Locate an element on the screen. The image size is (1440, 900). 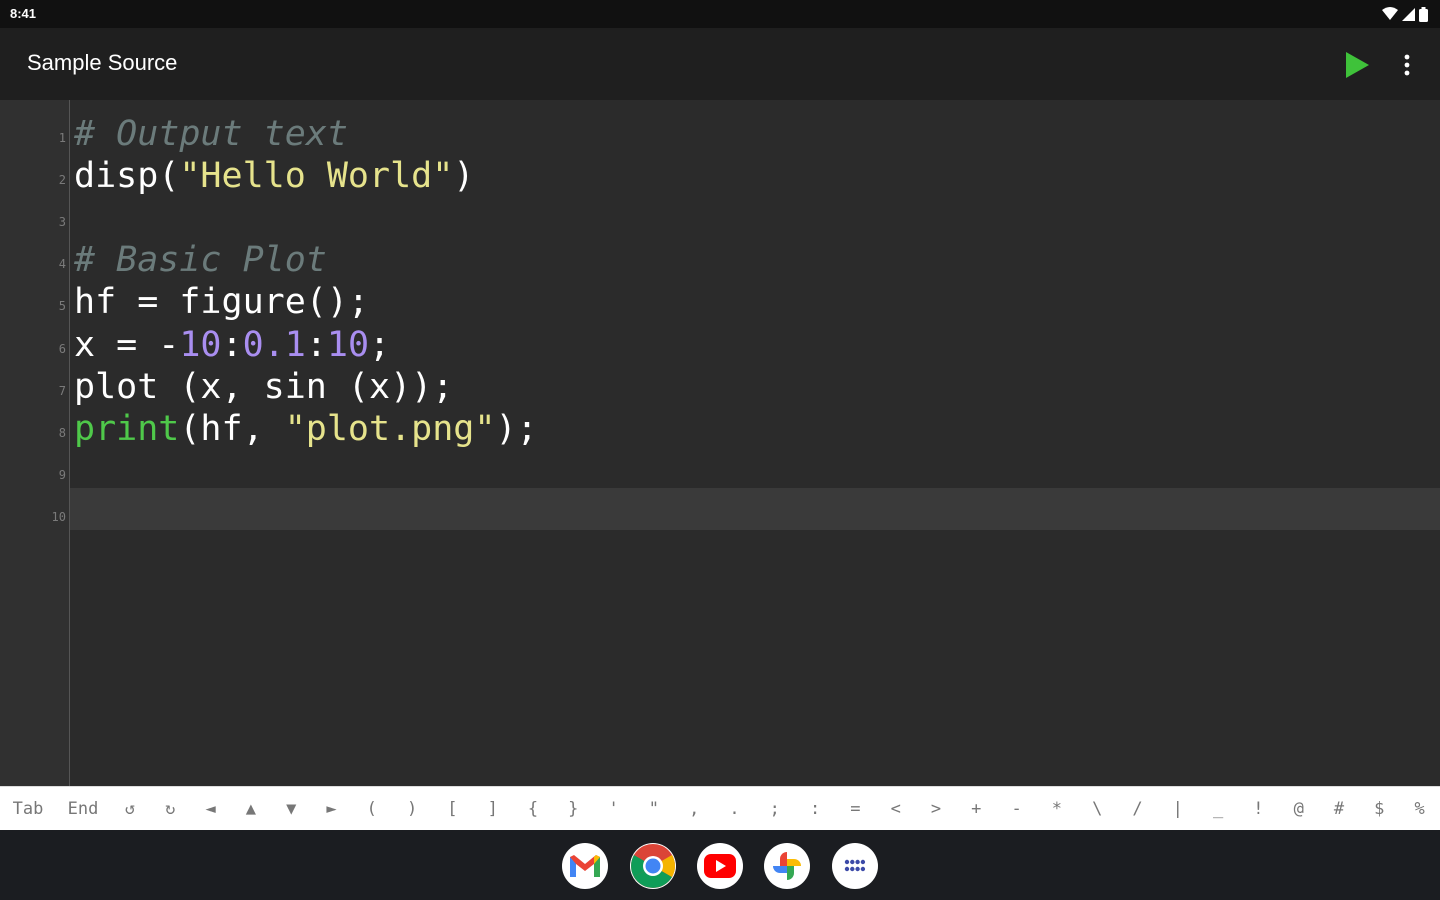
symbol-key: ▼ is located at coordinates (291, 809).